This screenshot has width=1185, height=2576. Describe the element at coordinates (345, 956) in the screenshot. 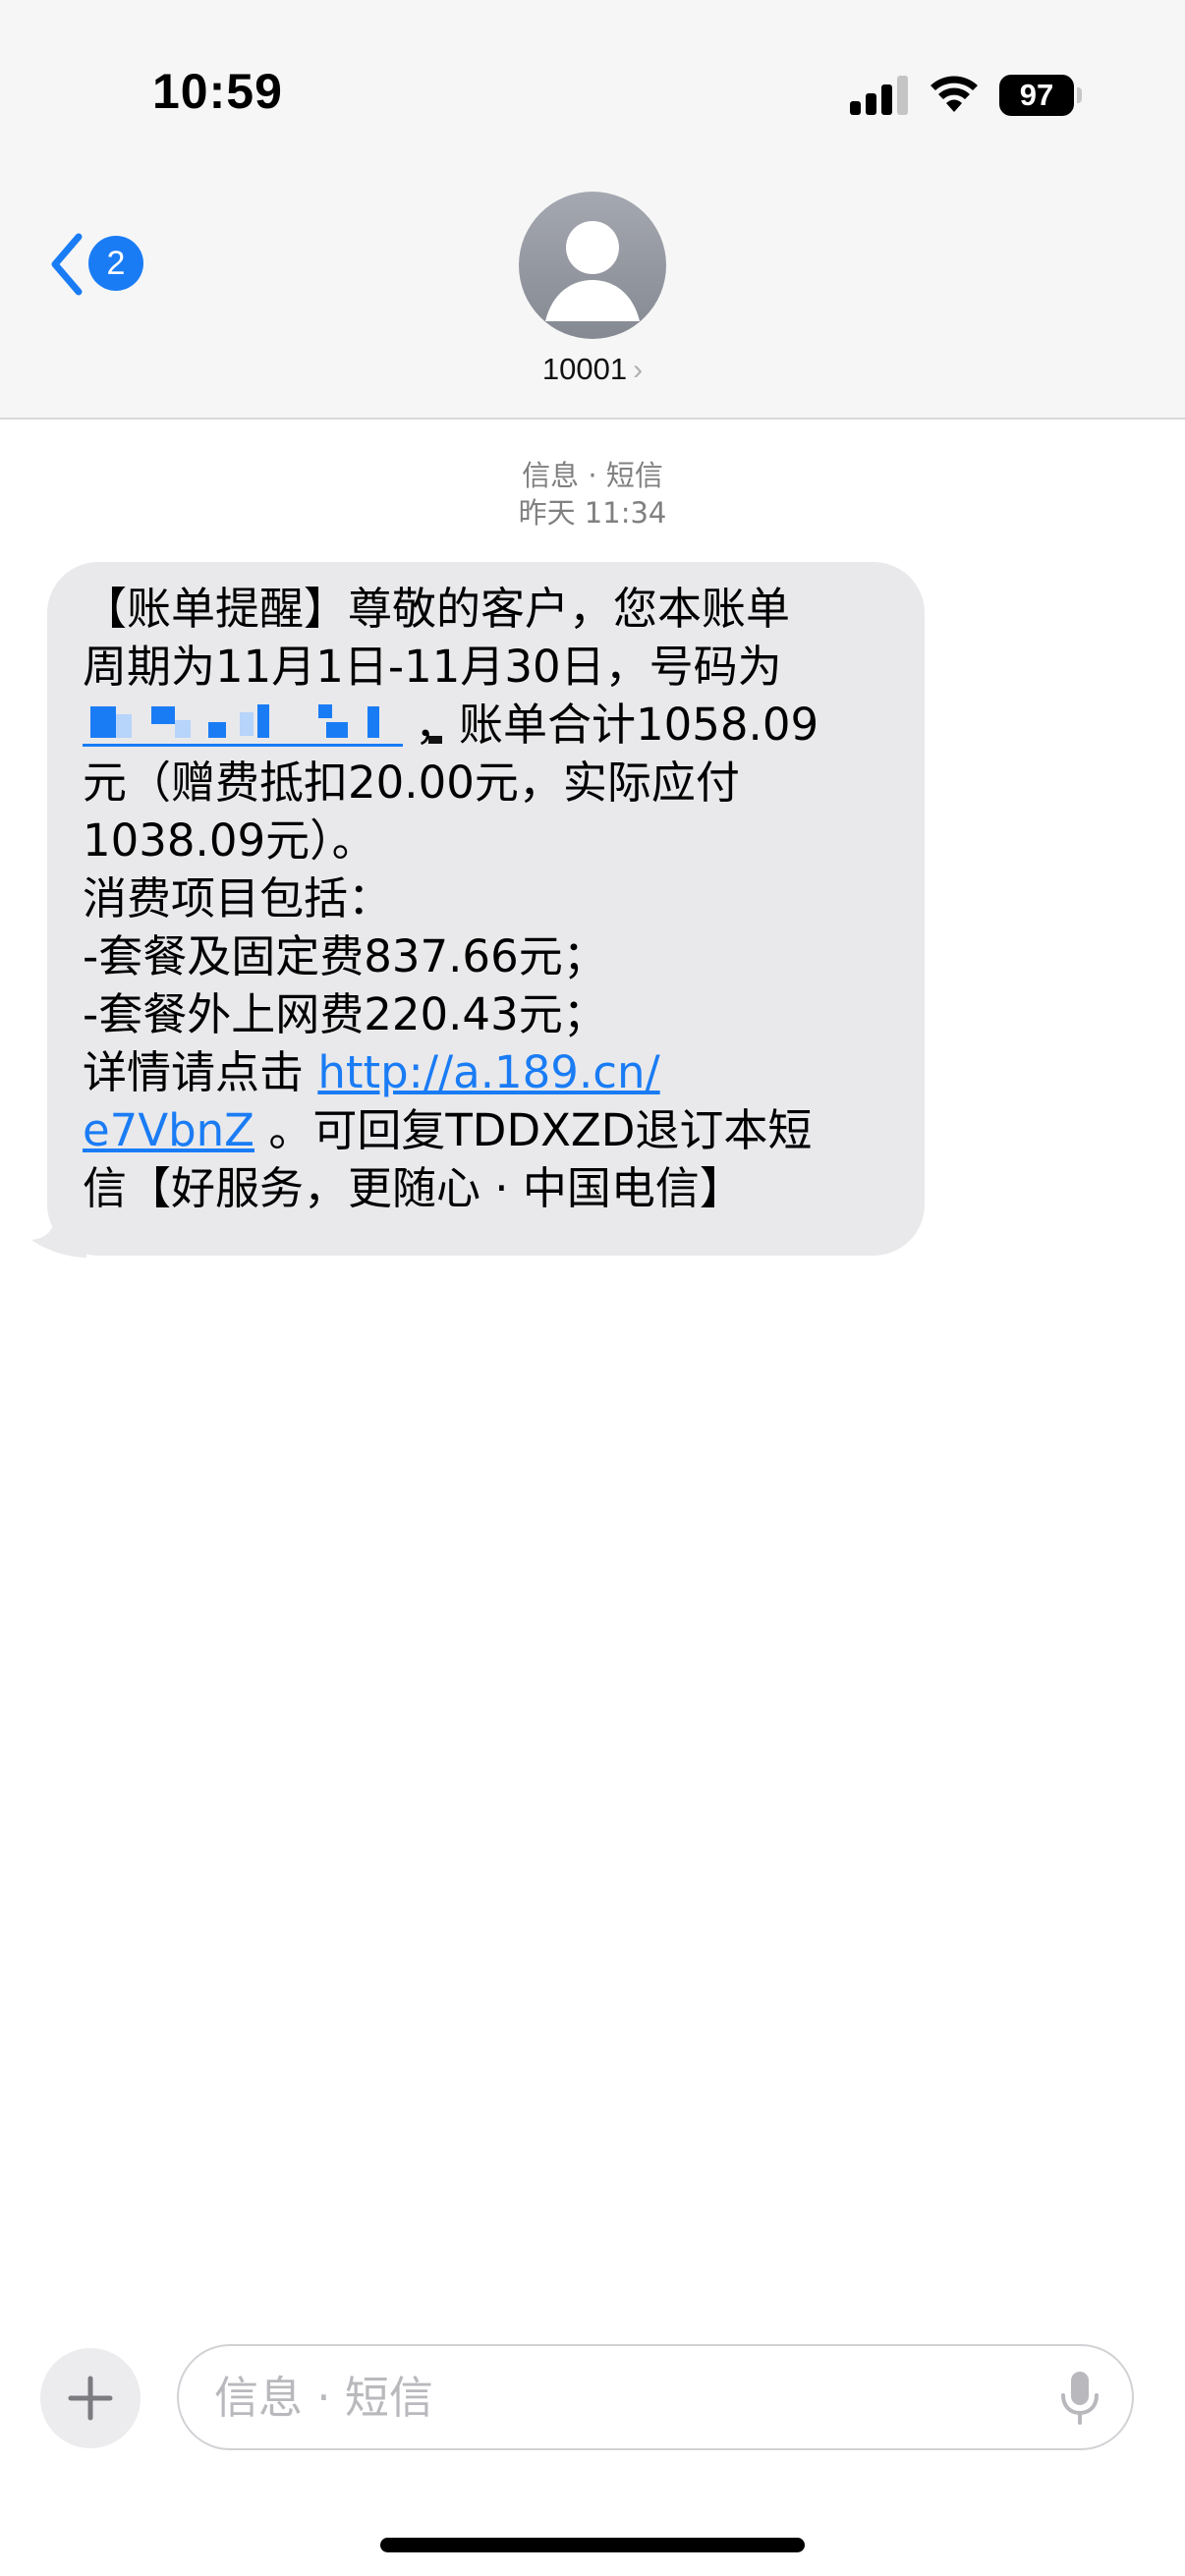

I see `message-line: -套餐及固定费837.66元；` at that location.